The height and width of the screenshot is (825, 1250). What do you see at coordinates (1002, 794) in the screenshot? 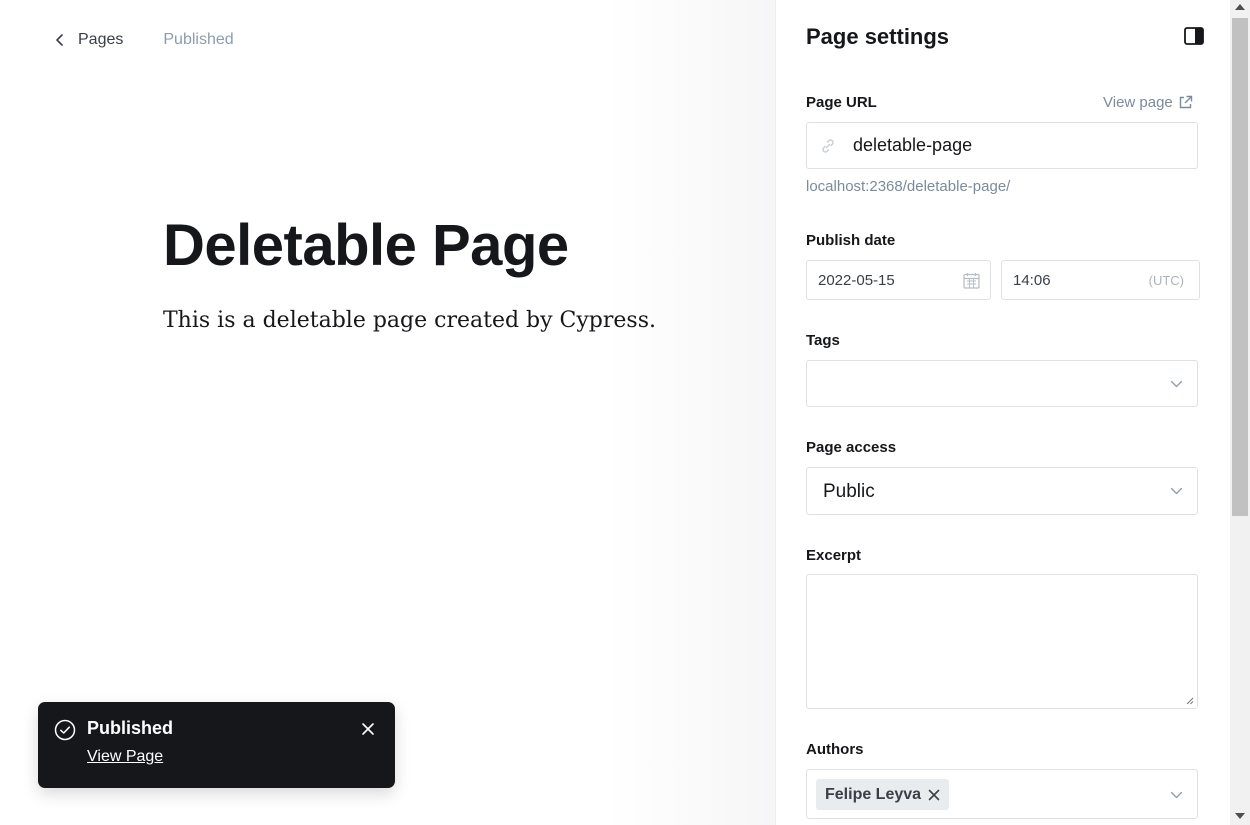
I see `authors-select: Felipe Leyva` at bounding box center [1002, 794].